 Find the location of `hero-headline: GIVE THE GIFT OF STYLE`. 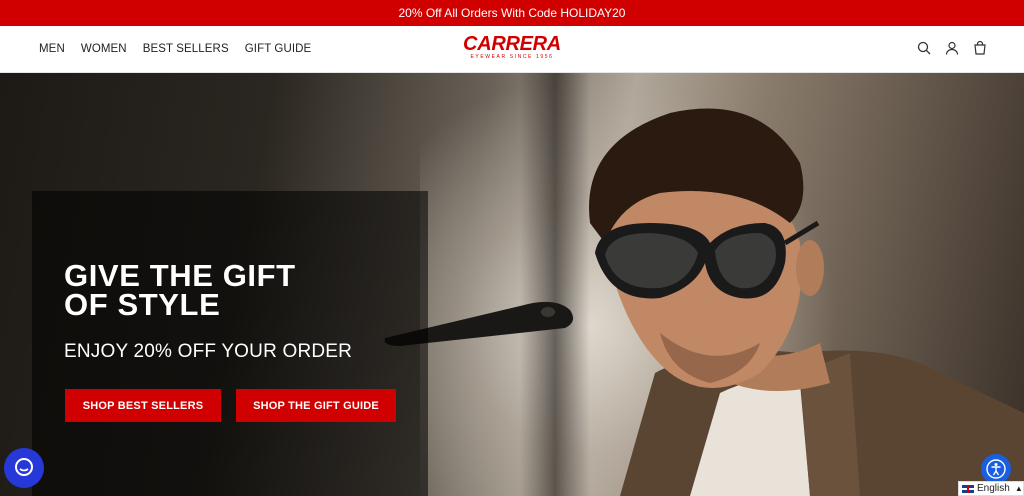

hero-headline: GIVE THE GIFT OF STYLE is located at coordinates (234, 291).